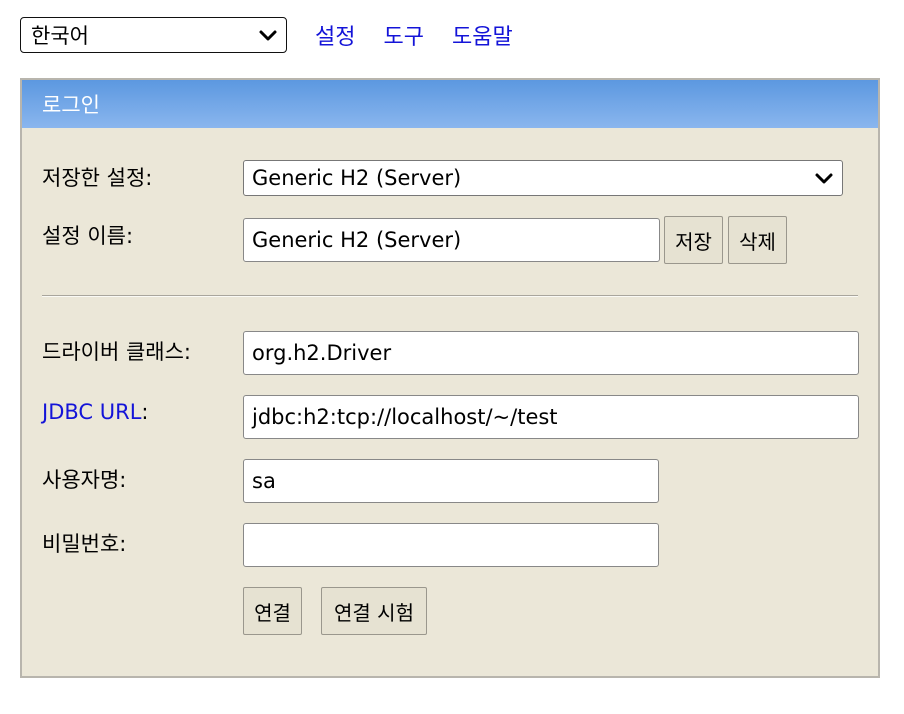 This screenshot has width=904, height=714. What do you see at coordinates (450, 104) in the screenshot?
I see `panel-header: 로그인` at bounding box center [450, 104].